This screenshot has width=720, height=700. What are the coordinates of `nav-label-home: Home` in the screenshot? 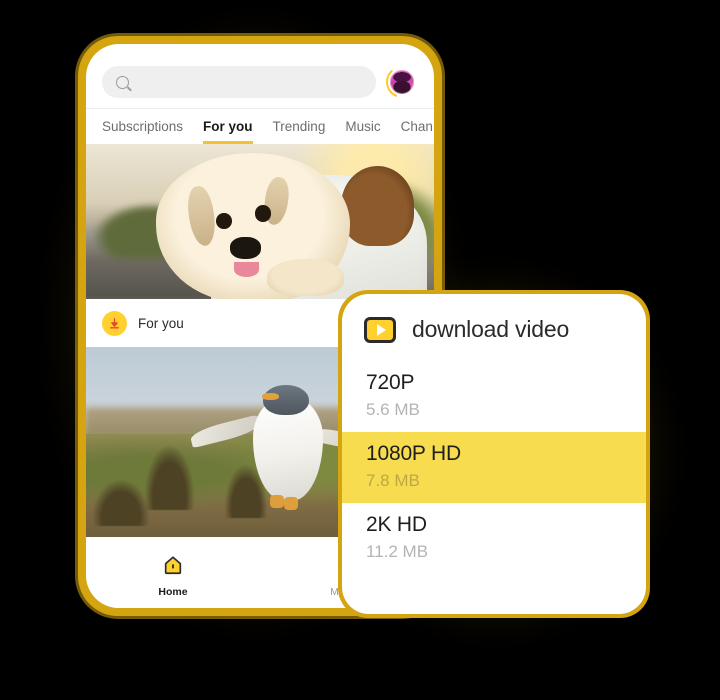 It's located at (173, 592).